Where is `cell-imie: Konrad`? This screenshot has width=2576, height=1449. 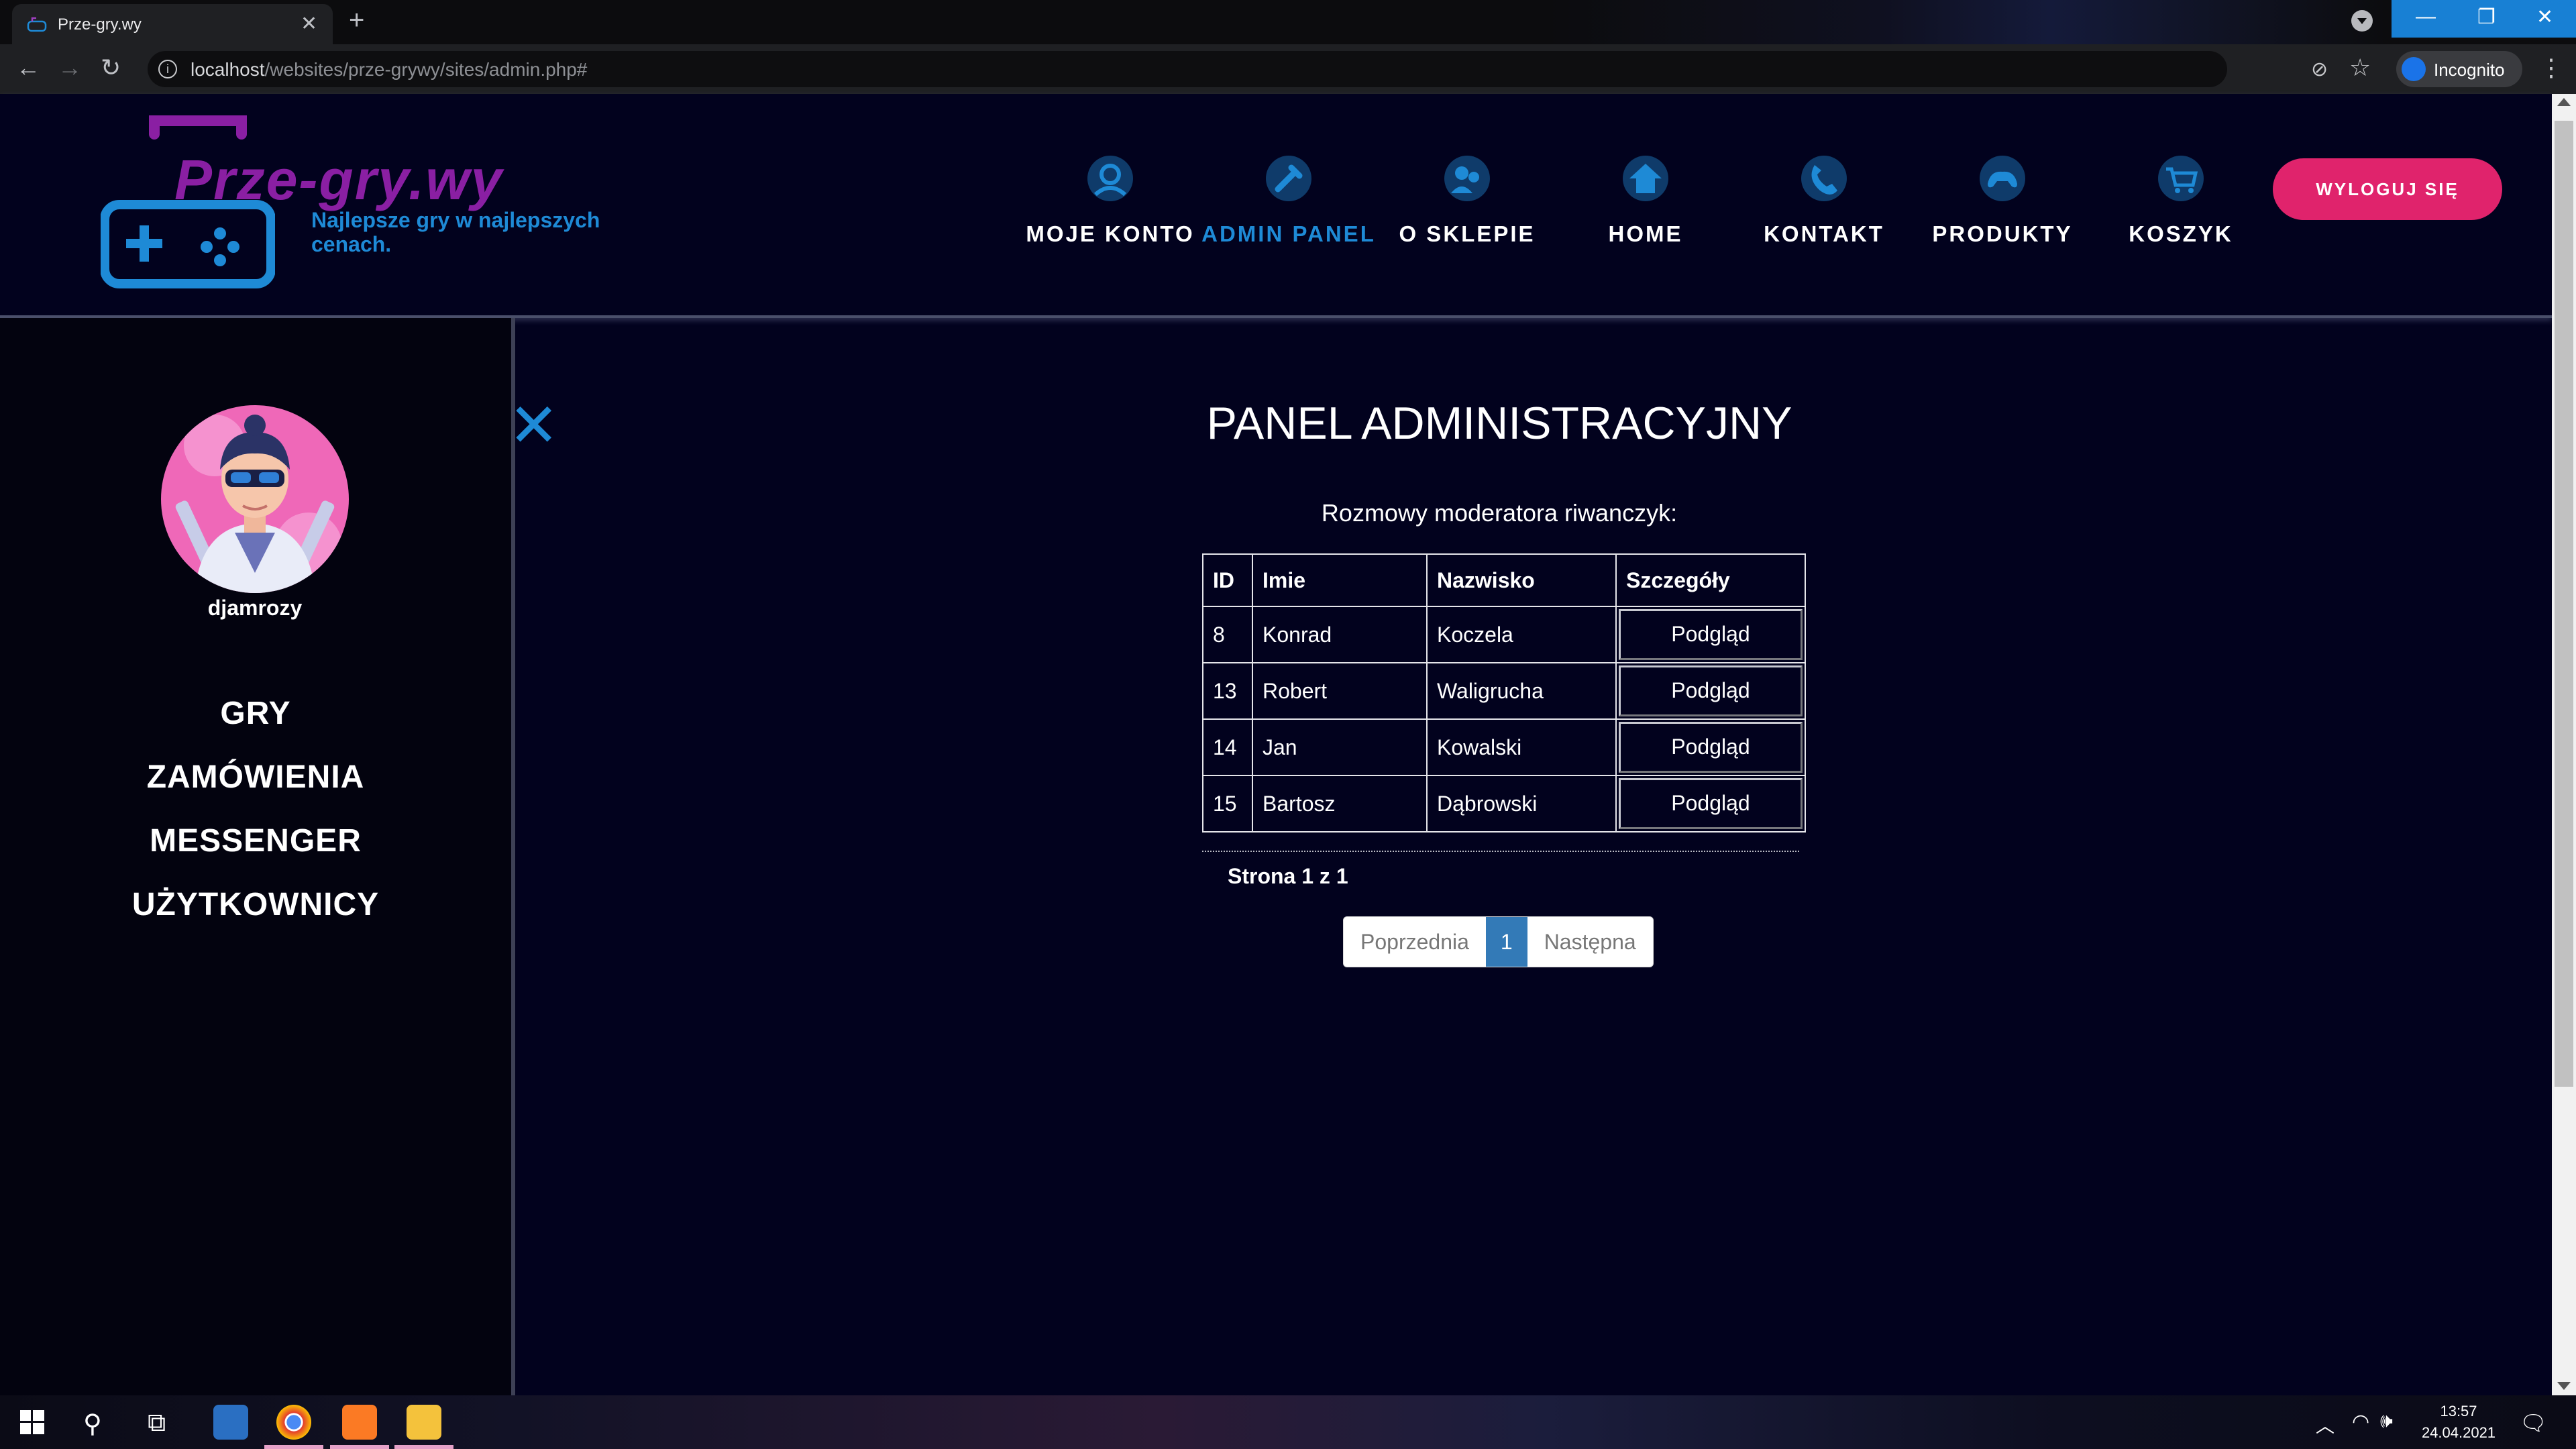
cell-imie: Konrad is located at coordinates (1340, 634).